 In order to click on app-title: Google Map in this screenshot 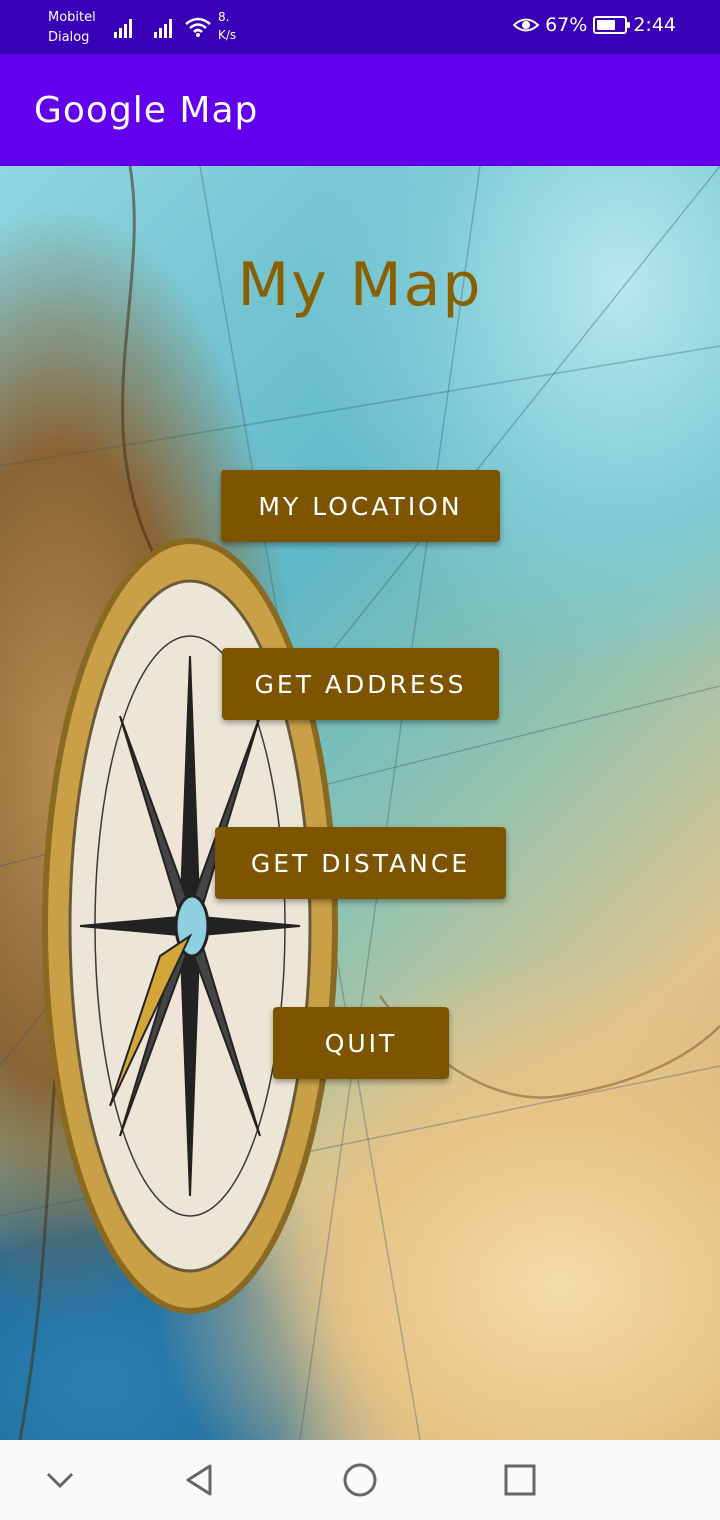, I will do `click(146, 110)`.